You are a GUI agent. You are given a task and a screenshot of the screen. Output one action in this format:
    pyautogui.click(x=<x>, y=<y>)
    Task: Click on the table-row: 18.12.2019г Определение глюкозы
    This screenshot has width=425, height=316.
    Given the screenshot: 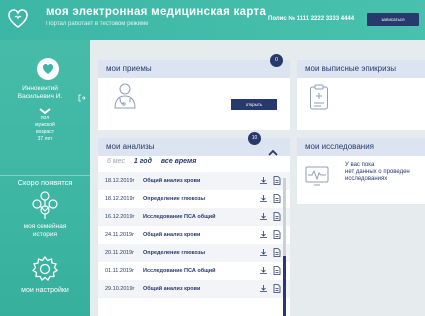 What is the action you would take?
    pyautogui.click(x=194, y=199)
    